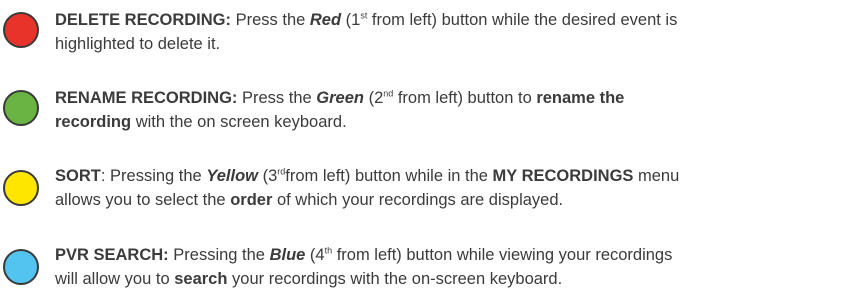 This screenshot has height=307, width=851. I want to click on text-run: menu, so click(656, 176).